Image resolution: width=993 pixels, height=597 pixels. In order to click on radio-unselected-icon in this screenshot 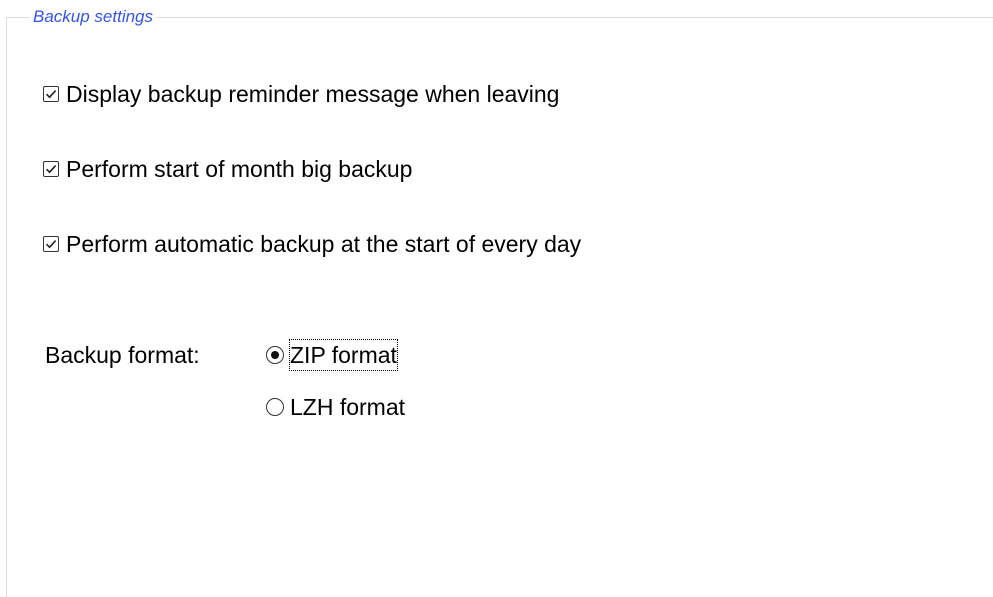, I will do `click(275, 407)`.